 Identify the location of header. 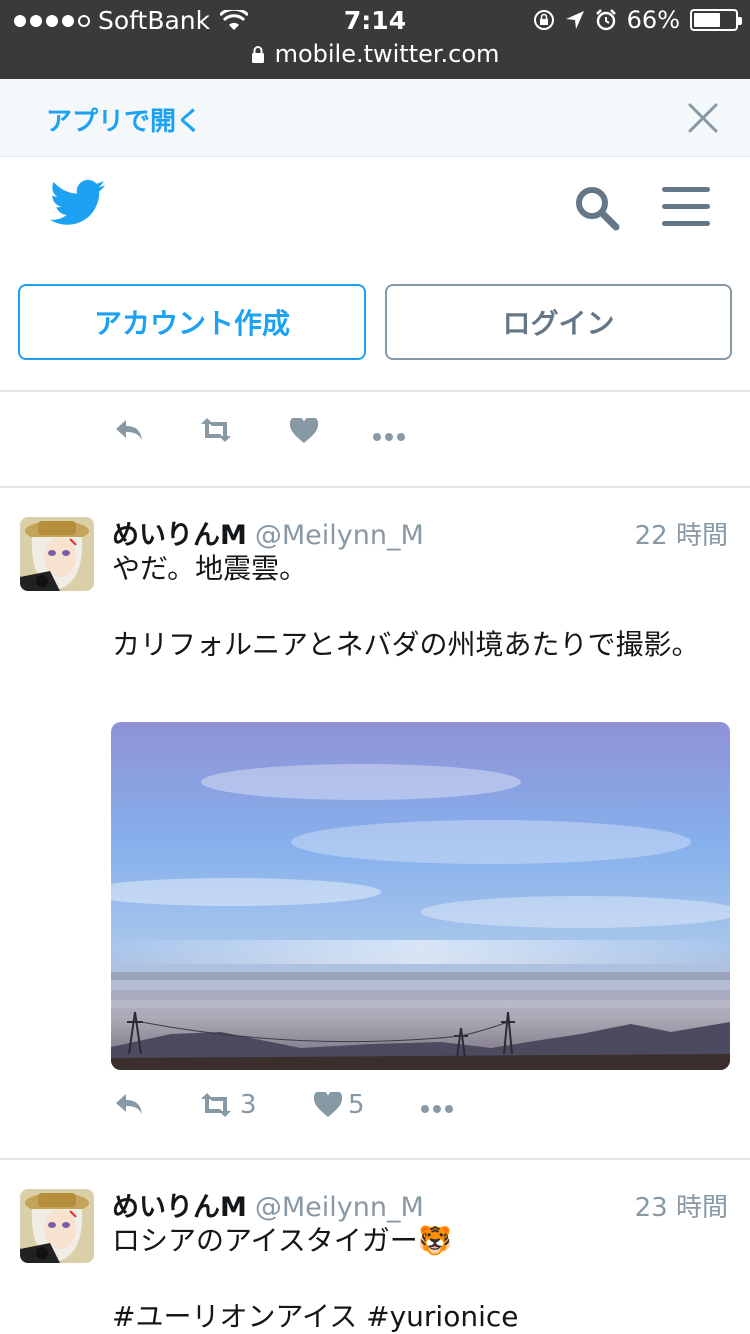
(375, 207).